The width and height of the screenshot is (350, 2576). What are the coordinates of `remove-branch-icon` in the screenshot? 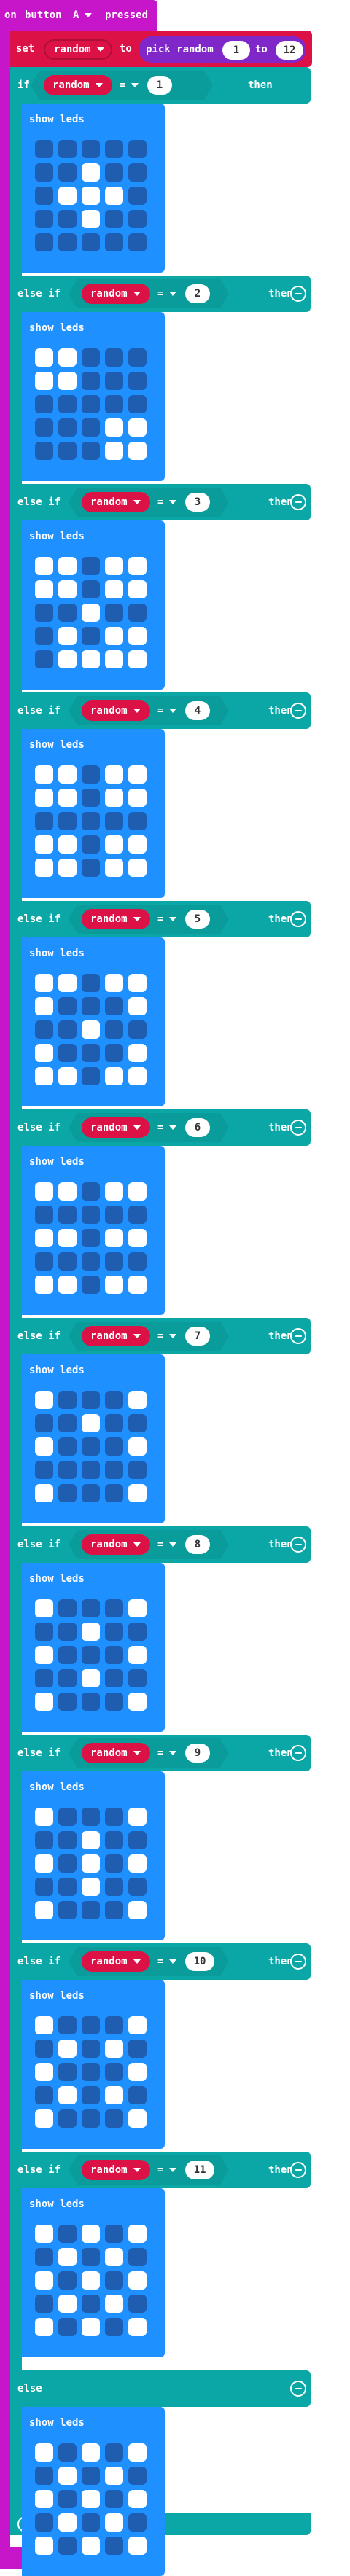 It's located at (298, 1336).